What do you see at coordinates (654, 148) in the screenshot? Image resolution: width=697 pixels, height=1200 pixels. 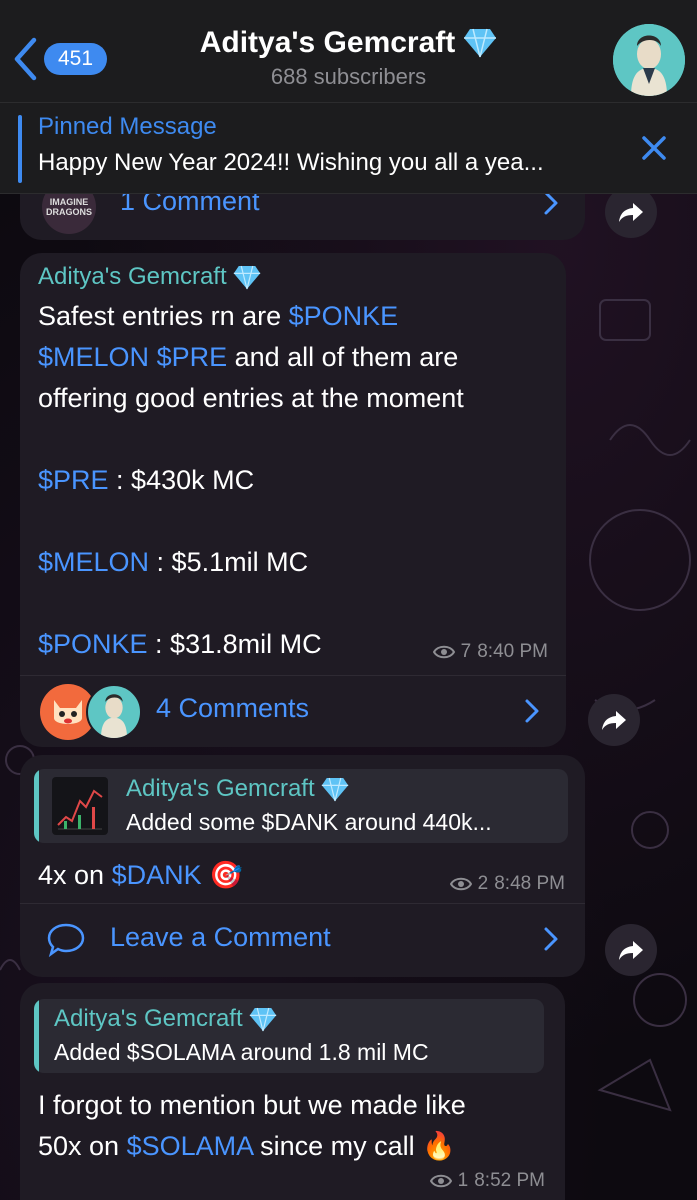 I see `close-icon` at bounding box center [654, 148].